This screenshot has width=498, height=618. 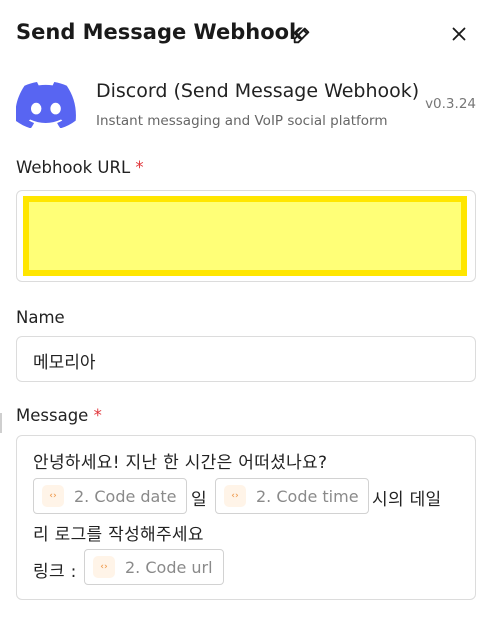 I want to click on pencil-icon, so click(x=302, y=35).